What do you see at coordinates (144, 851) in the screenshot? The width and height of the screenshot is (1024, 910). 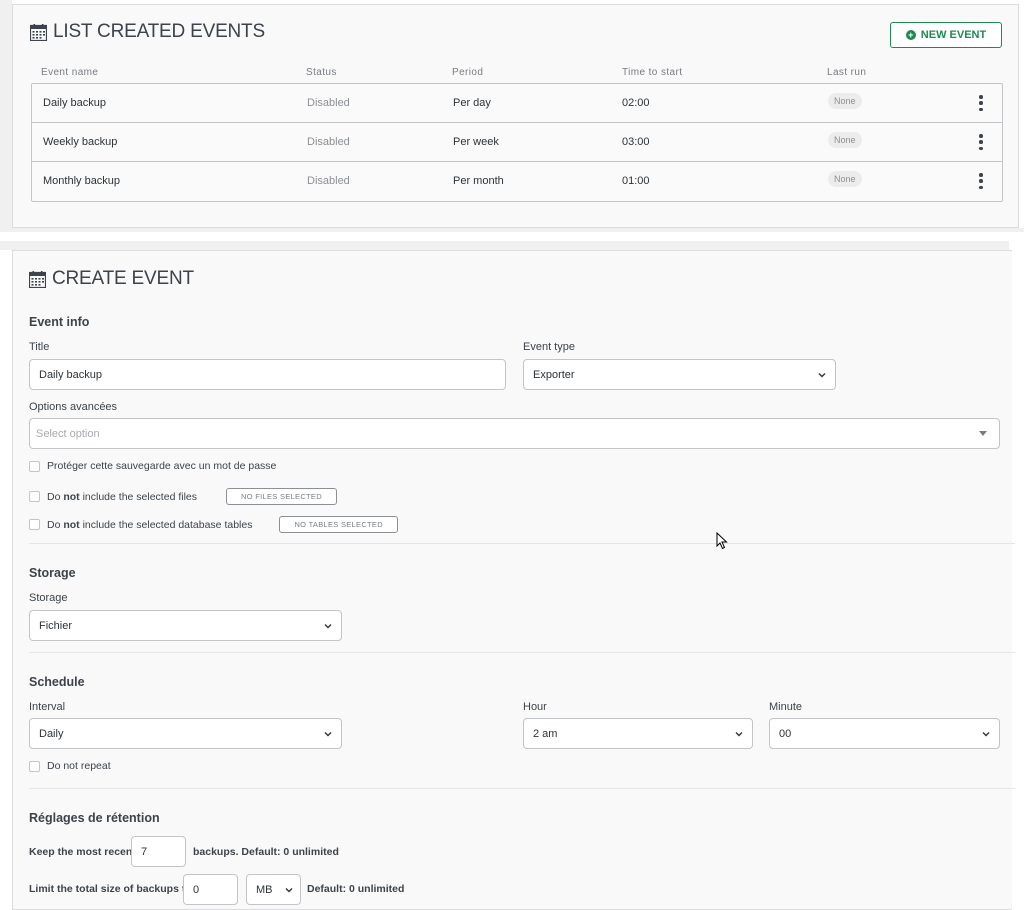 I see `keep-recent-value: 7` at bounding box center [144, 851].